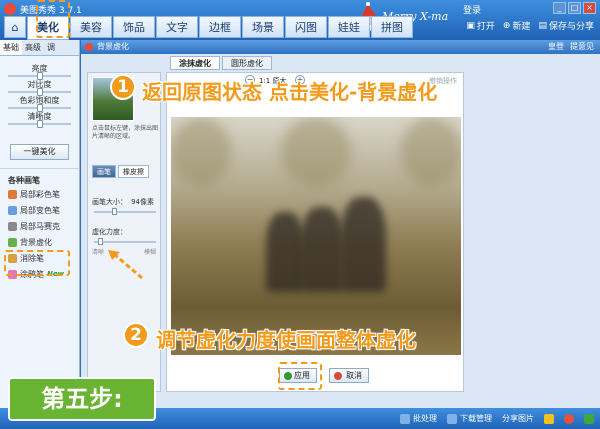 The width and height of the screenshot is (600, 429). I want to click on tab-flash: 闪图, so click(306, 27).